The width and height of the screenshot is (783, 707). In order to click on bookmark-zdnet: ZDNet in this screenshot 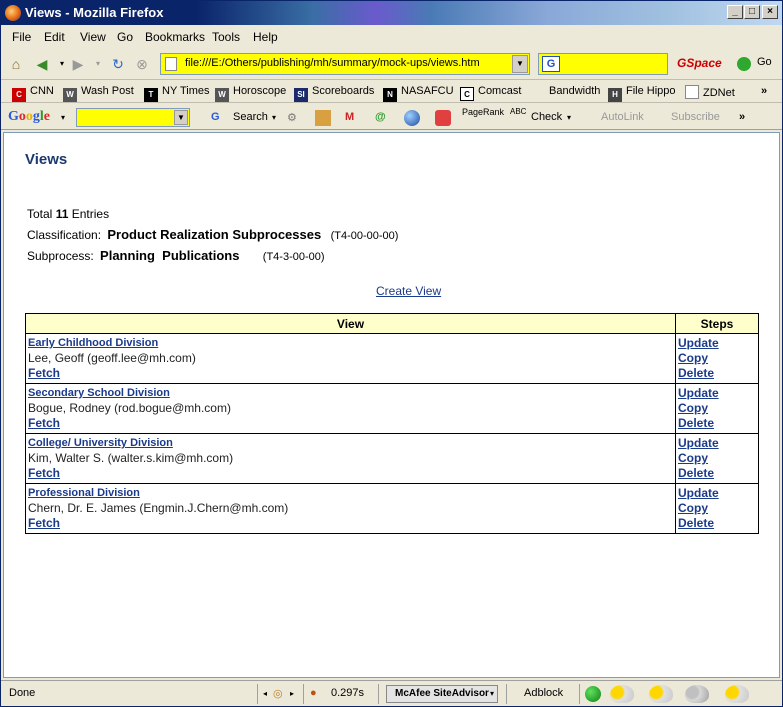, I will do `click(710, 92)`.